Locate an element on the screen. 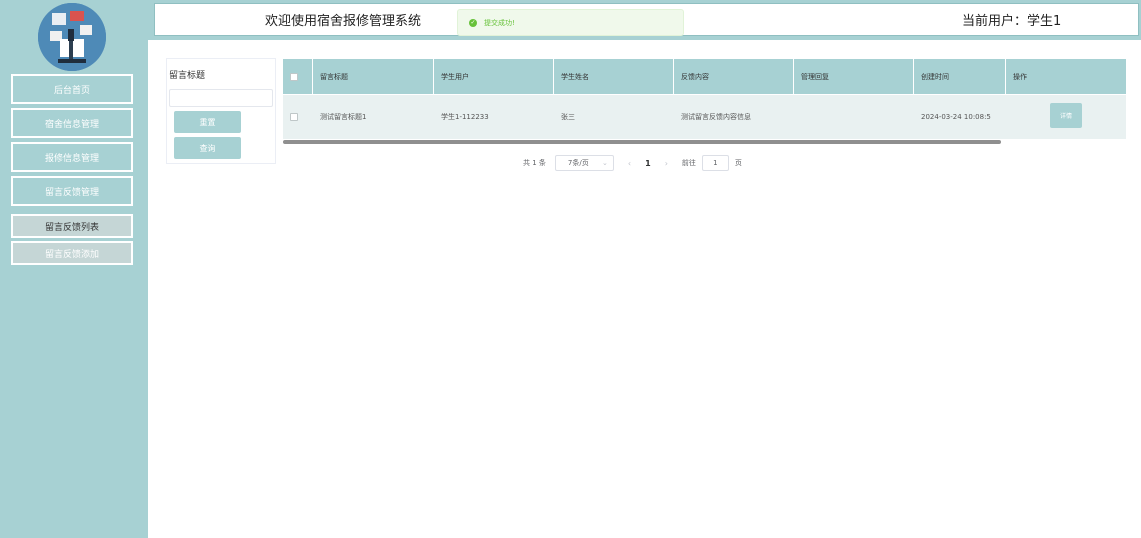 This screenshot has height=538, width=1141. query-button-label: 查询 is located at coordinates (207, 148).